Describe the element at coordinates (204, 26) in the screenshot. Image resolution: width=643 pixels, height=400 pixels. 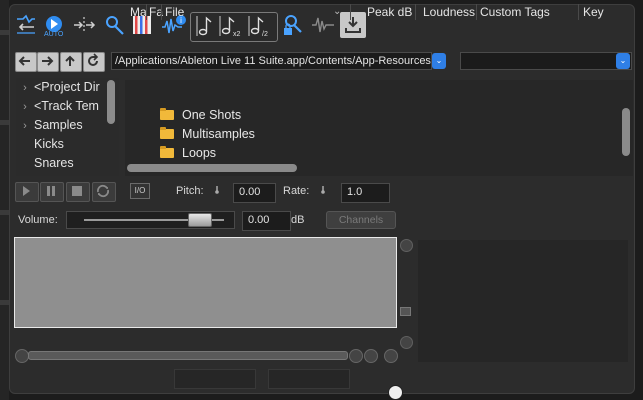
I see `note-icon` at that location.